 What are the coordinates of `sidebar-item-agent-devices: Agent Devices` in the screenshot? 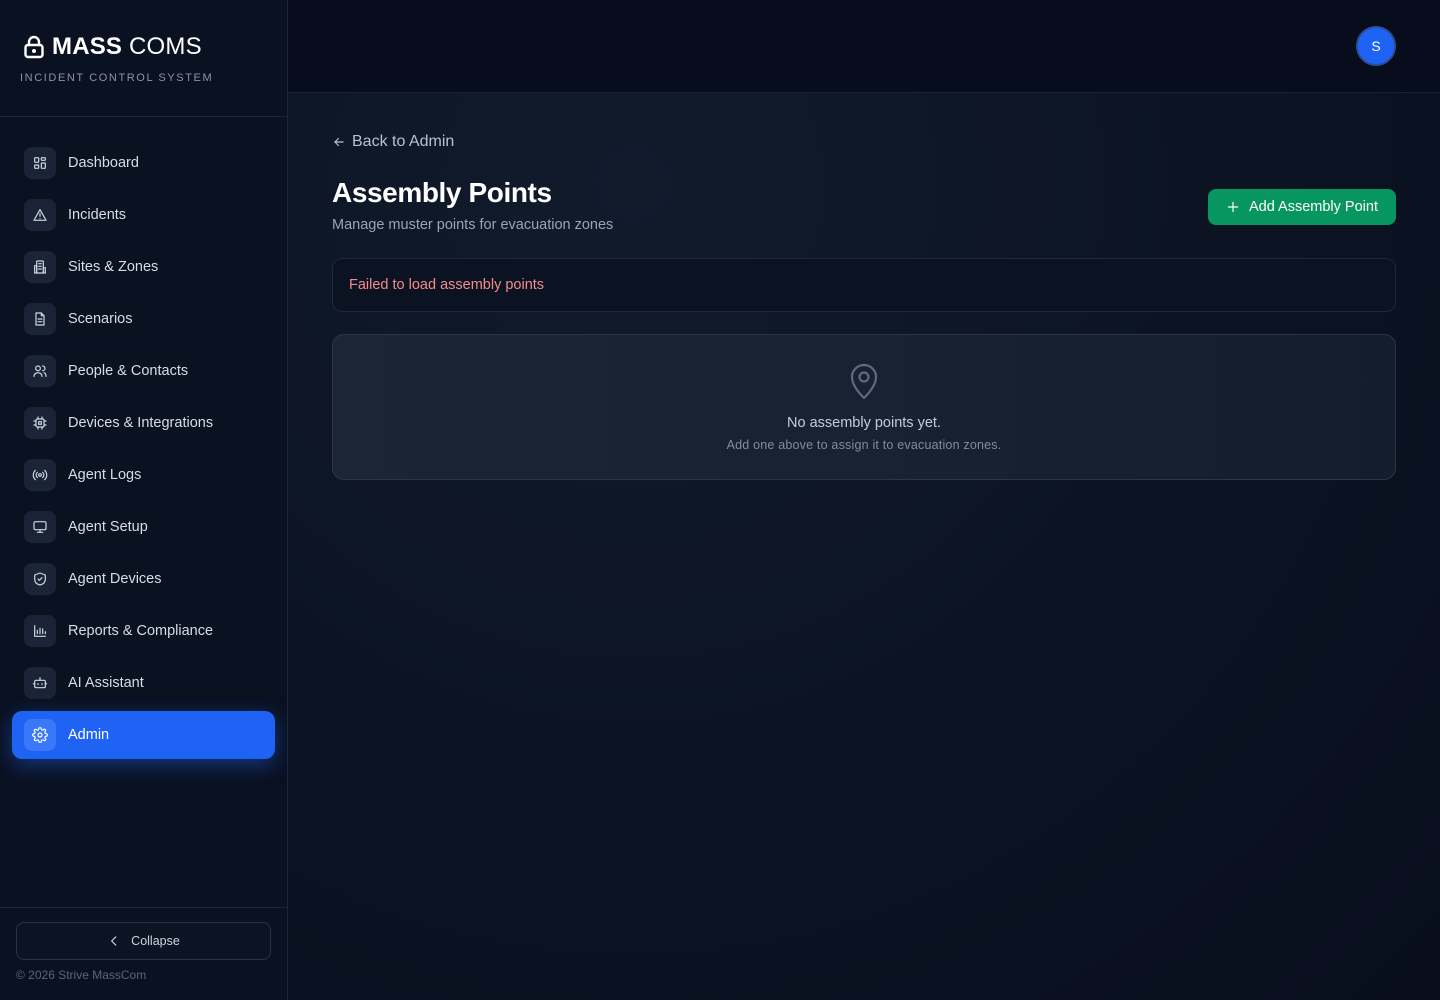 It's located at (143, 579).